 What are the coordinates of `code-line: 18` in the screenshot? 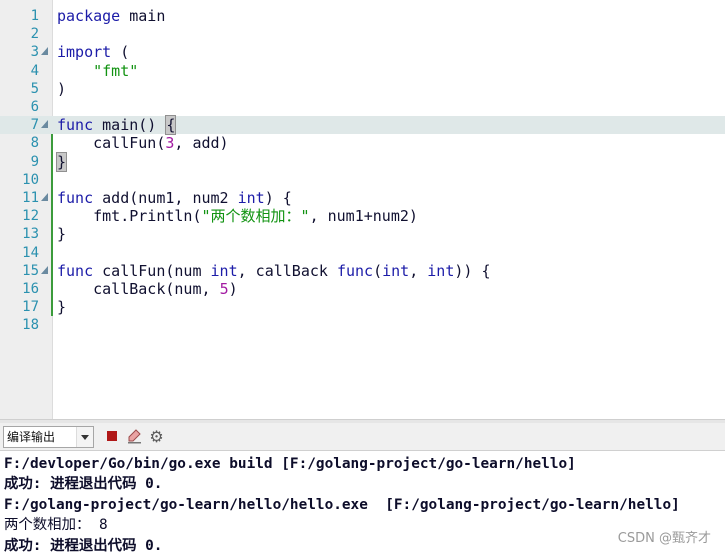 It's located at (362, 325).